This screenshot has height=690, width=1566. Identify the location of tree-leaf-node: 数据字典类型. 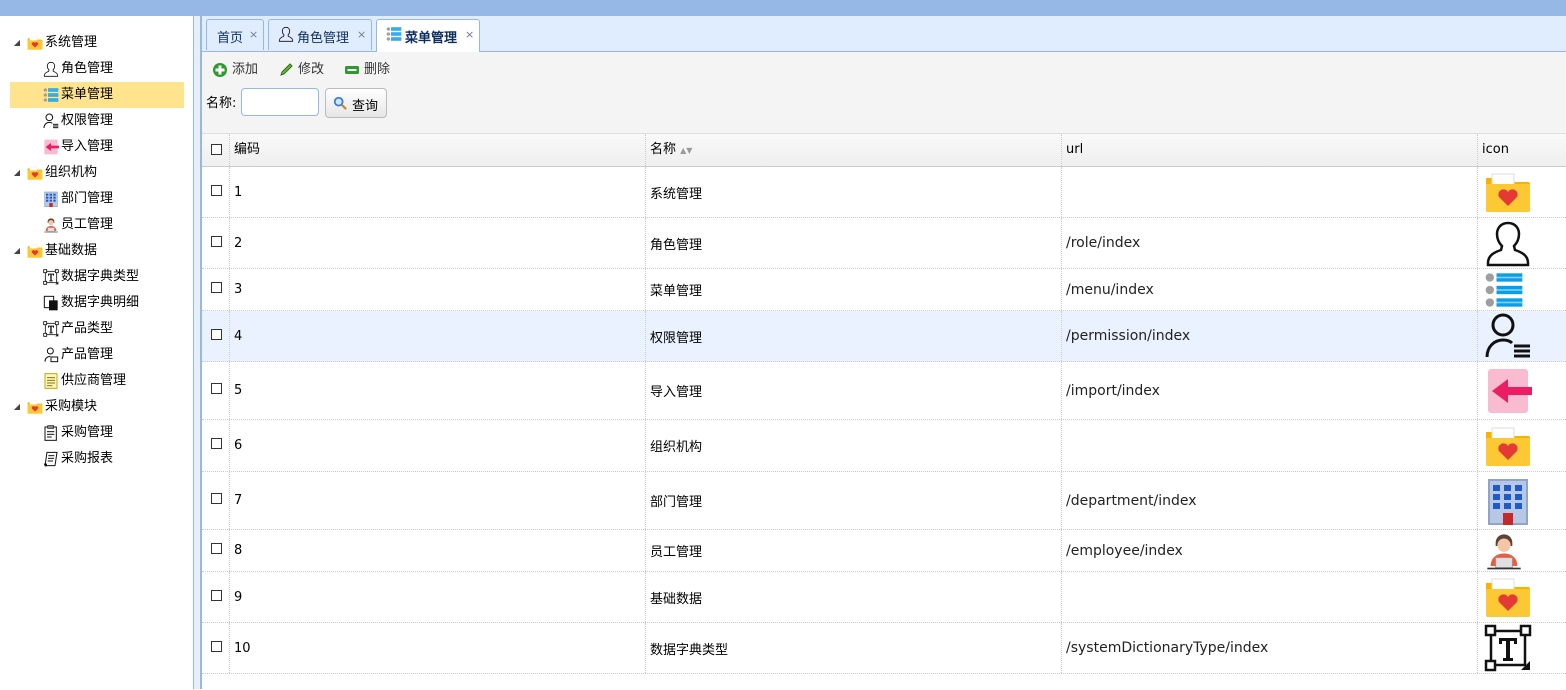
(96, 277).